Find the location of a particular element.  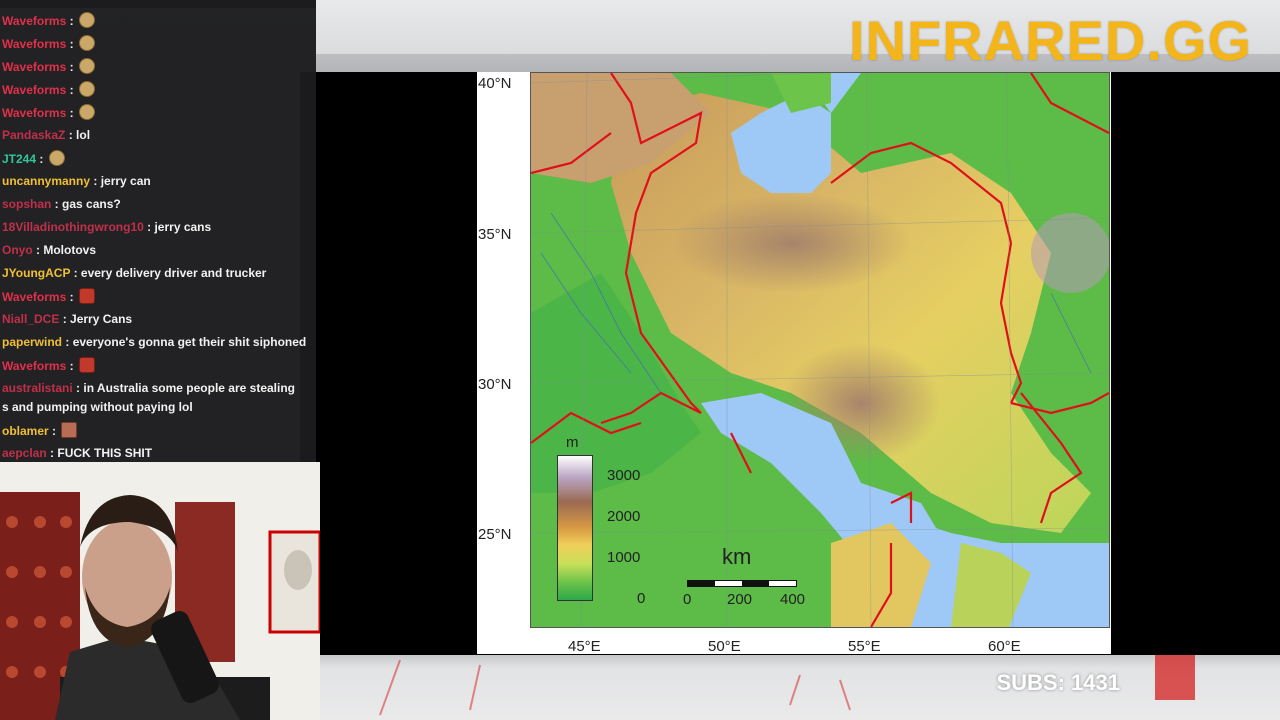

chat-username: uncannymanny is located at coordinates (46, 181).